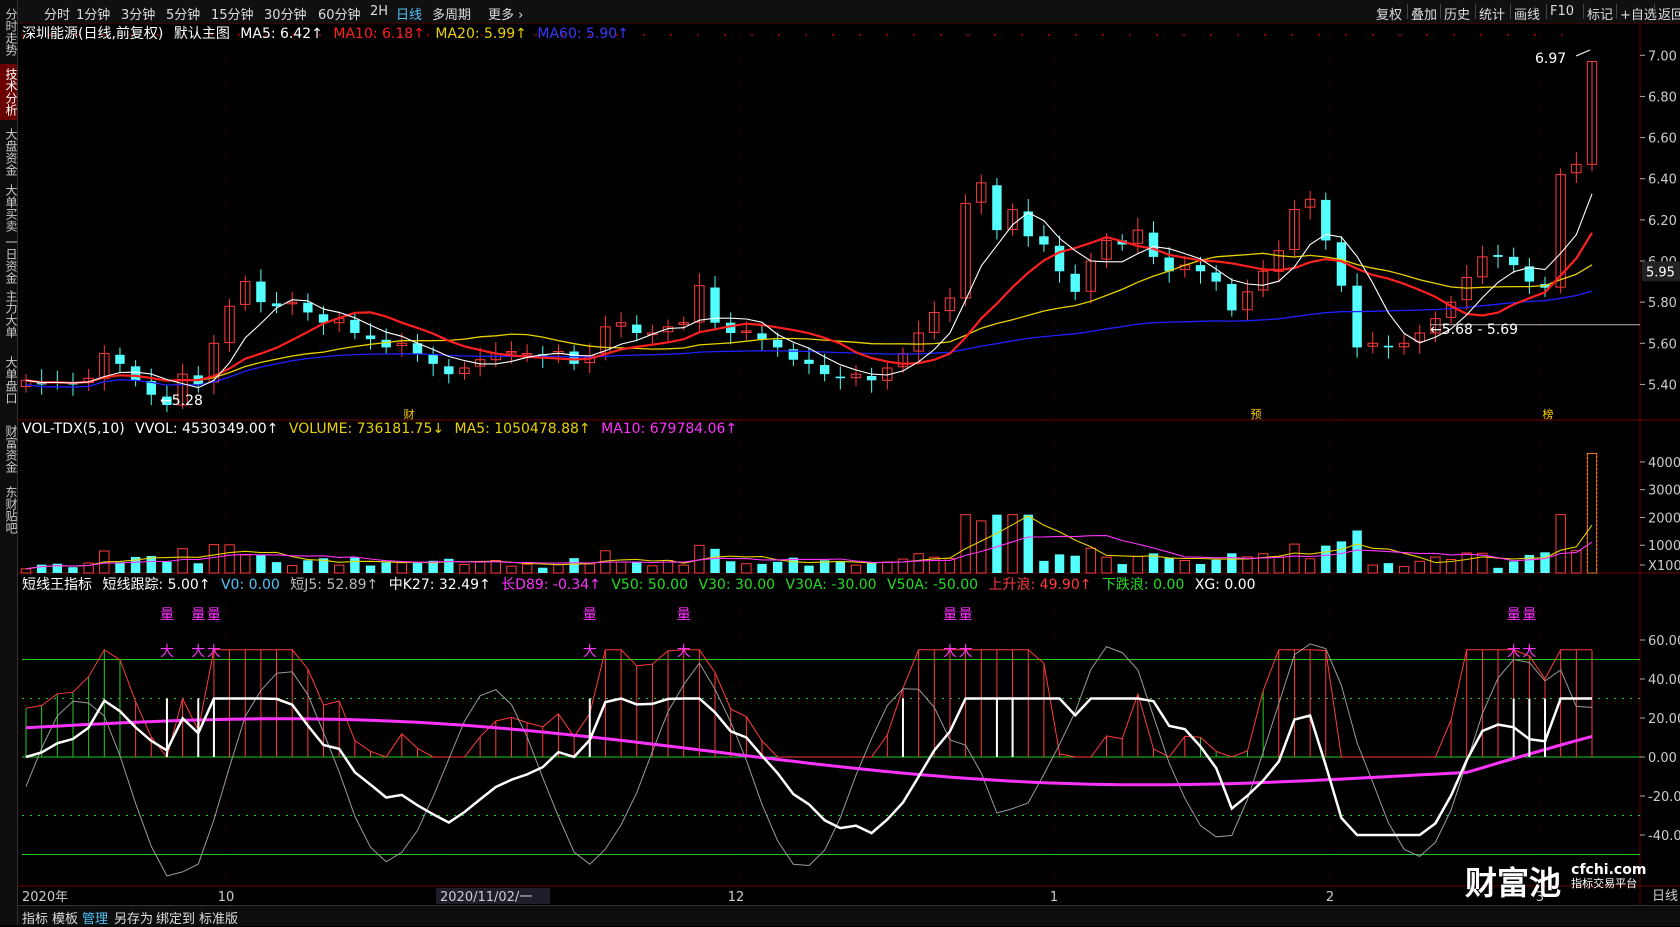  I want to click on date-axis-label: 10, so click(226, 897).